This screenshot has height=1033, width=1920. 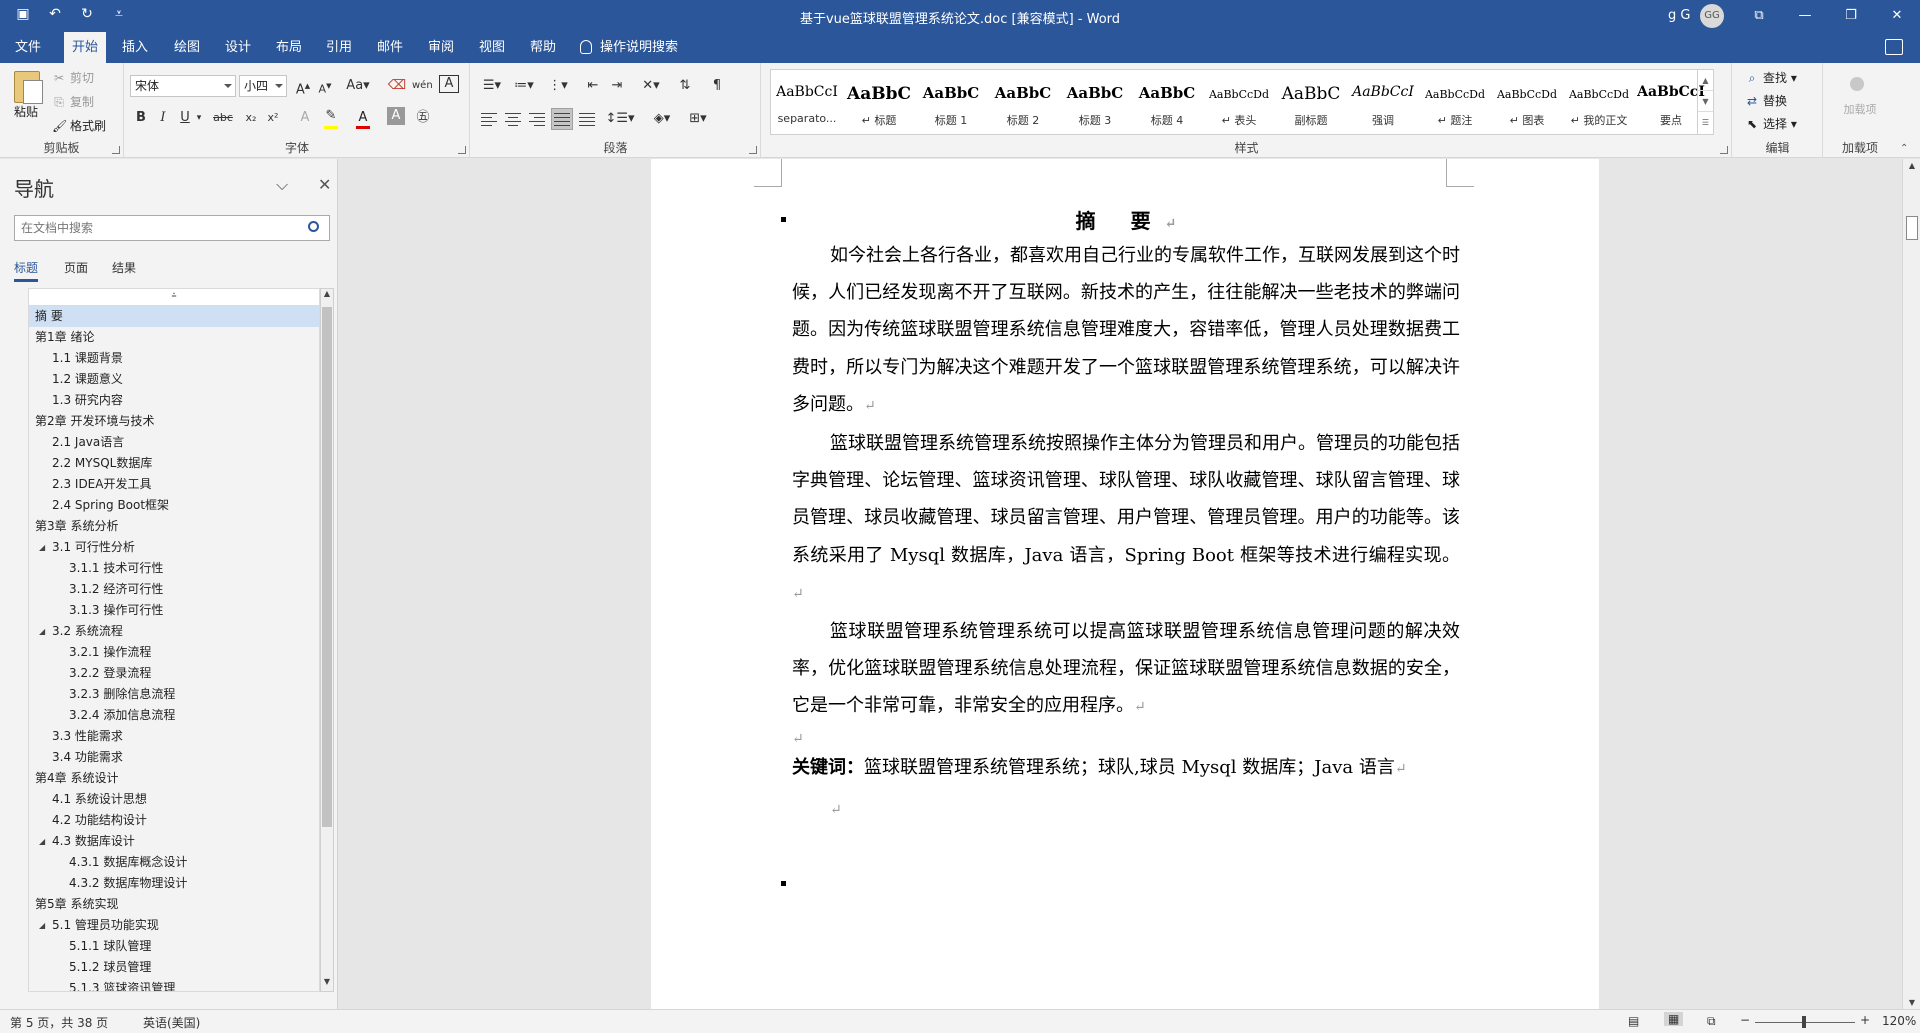 What do you see at coordinates (59, 1022) in the screenshot?
I see `page-count: 第 5 页，共 38 页` at bounding box center [59, 1022].